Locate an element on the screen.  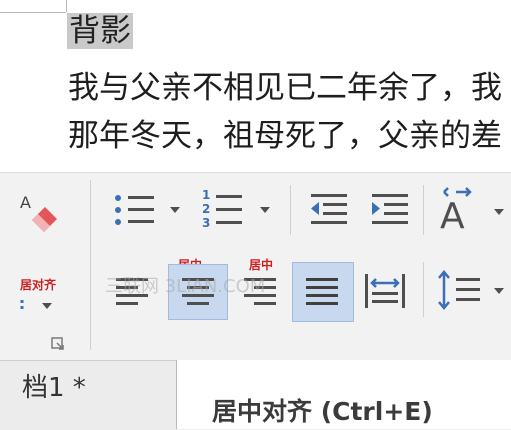
line-spacing-icon is located at coordinates (473, 291).